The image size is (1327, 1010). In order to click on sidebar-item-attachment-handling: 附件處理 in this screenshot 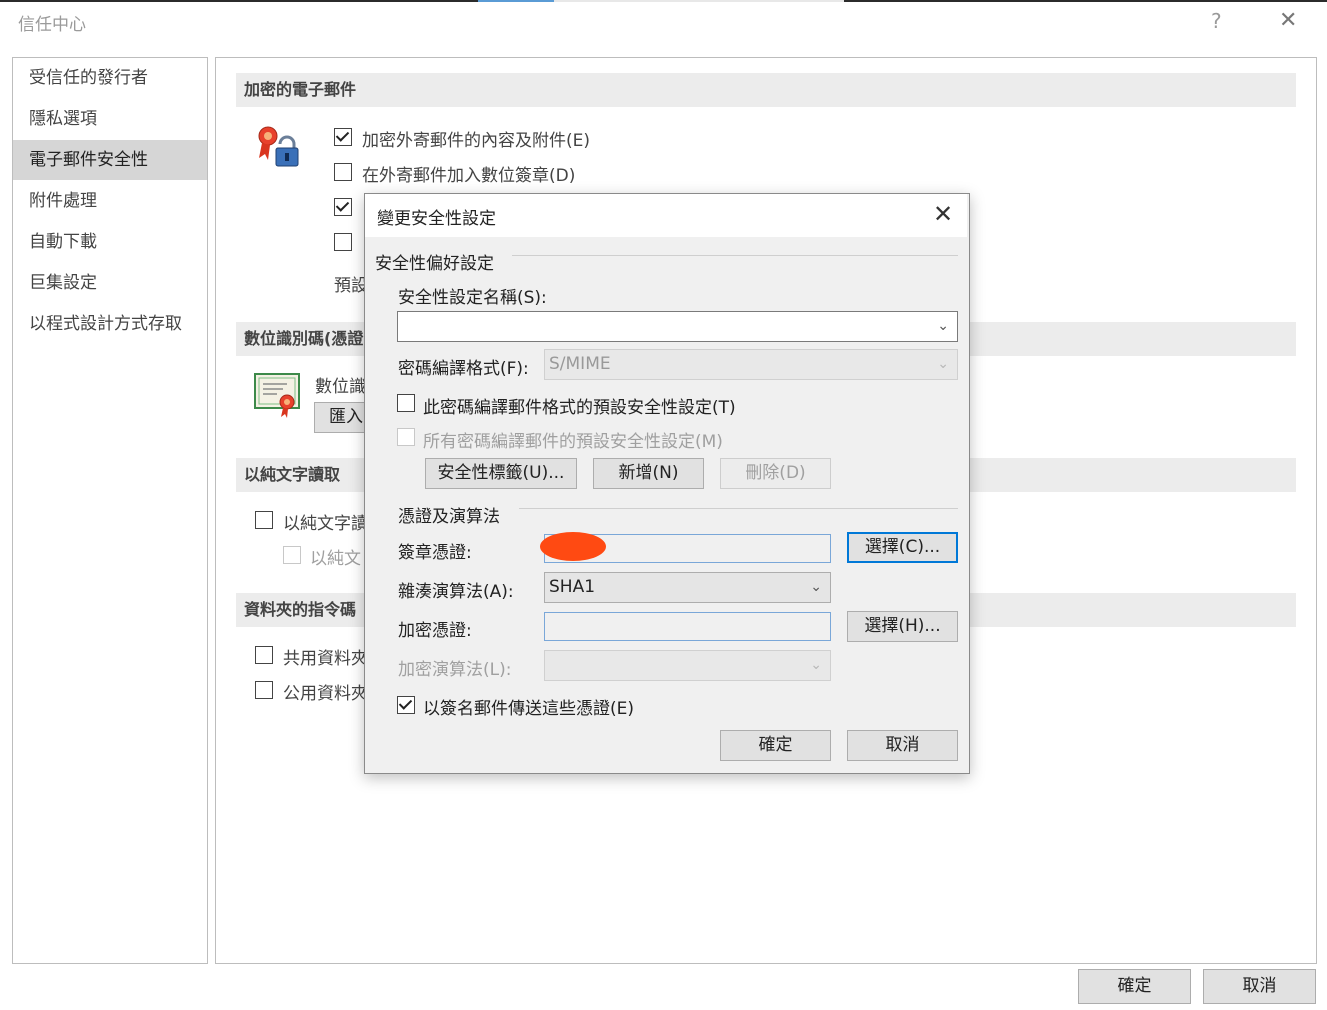, I will do `click(110, 201)`.